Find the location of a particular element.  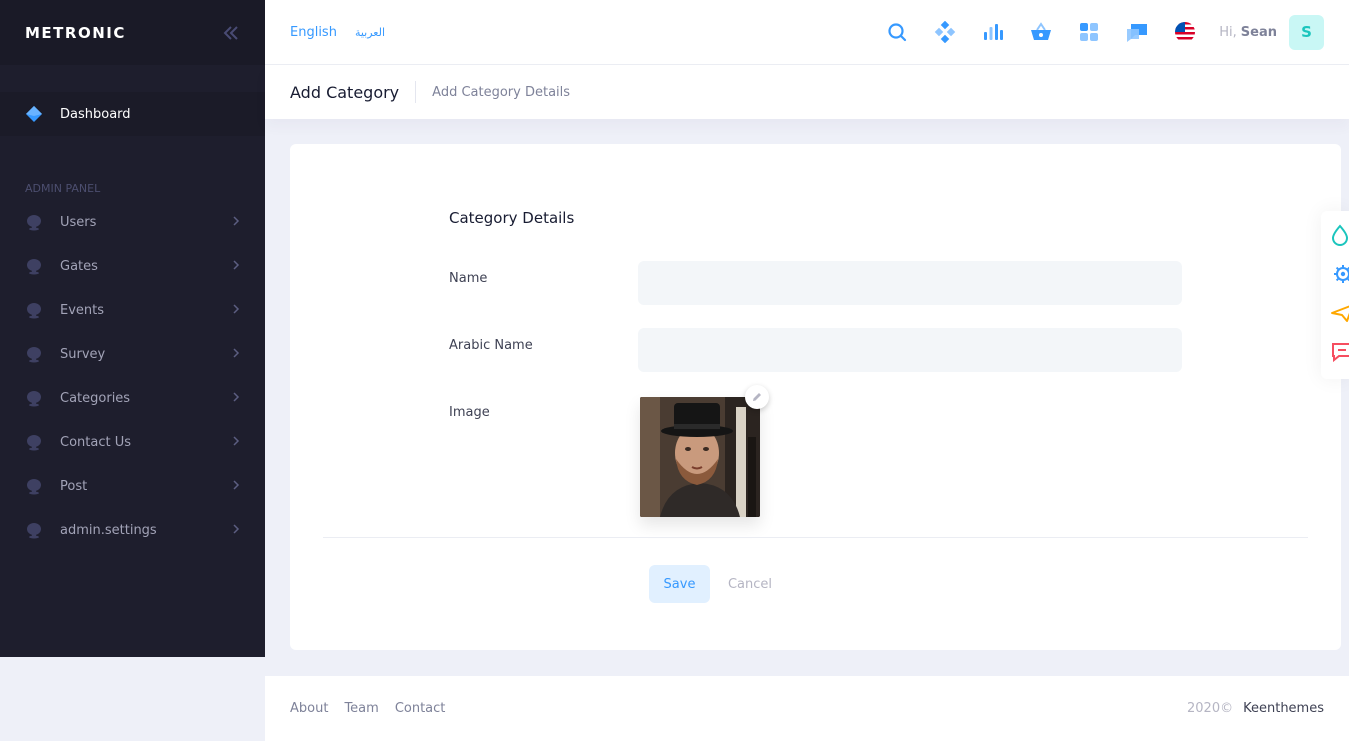

page-title: Add Category is located at coordinates (345, 92).